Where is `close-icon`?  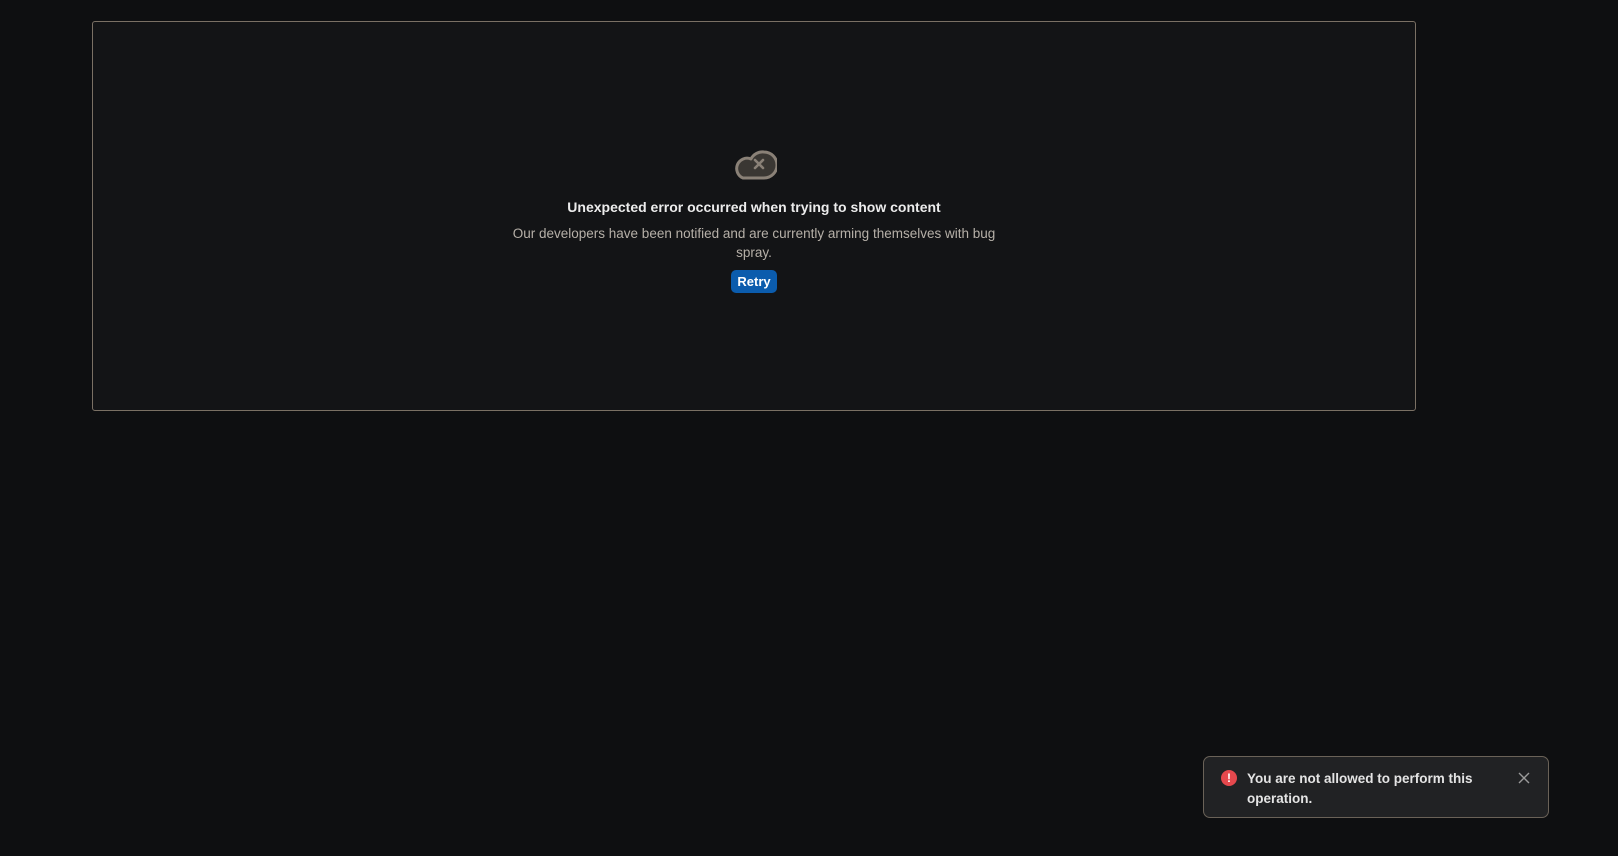
close-icon is located at coordinates (1524, 778).